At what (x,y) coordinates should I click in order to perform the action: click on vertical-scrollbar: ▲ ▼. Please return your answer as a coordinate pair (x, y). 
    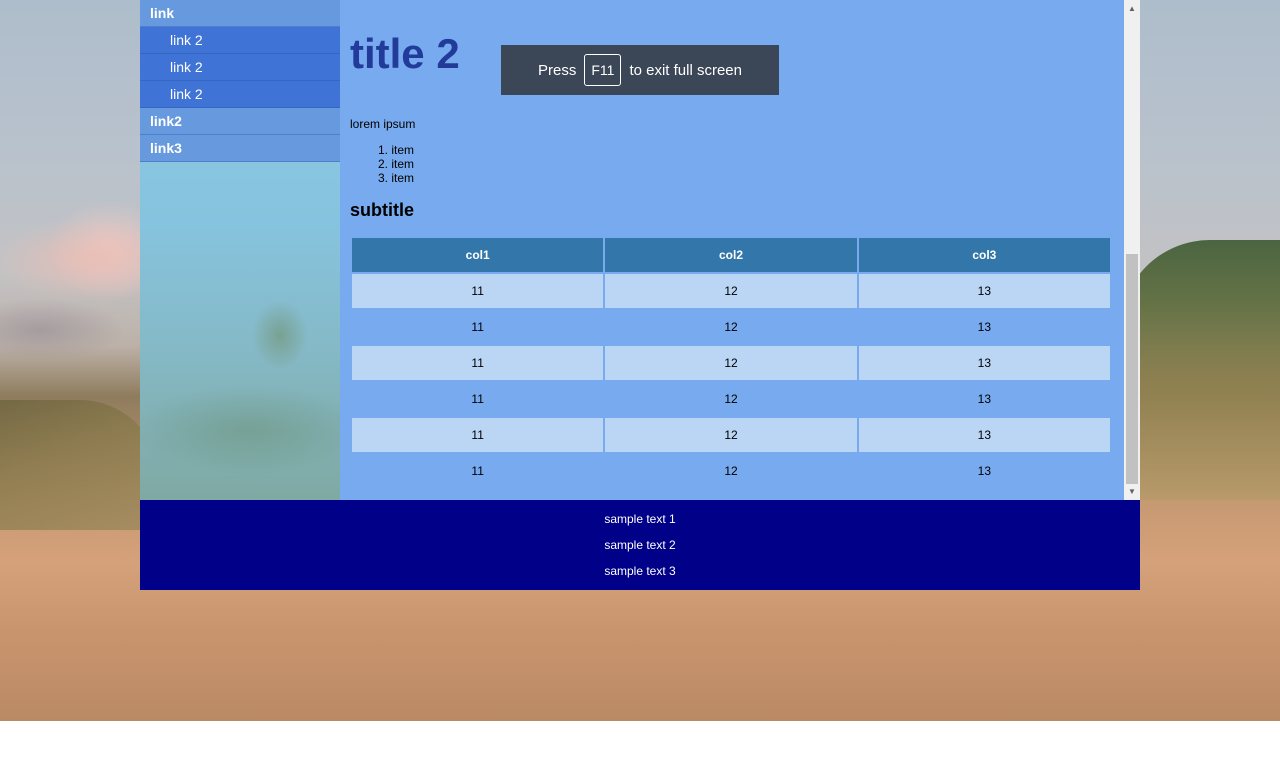
    Looking at the image, I should click on (1132, 250).